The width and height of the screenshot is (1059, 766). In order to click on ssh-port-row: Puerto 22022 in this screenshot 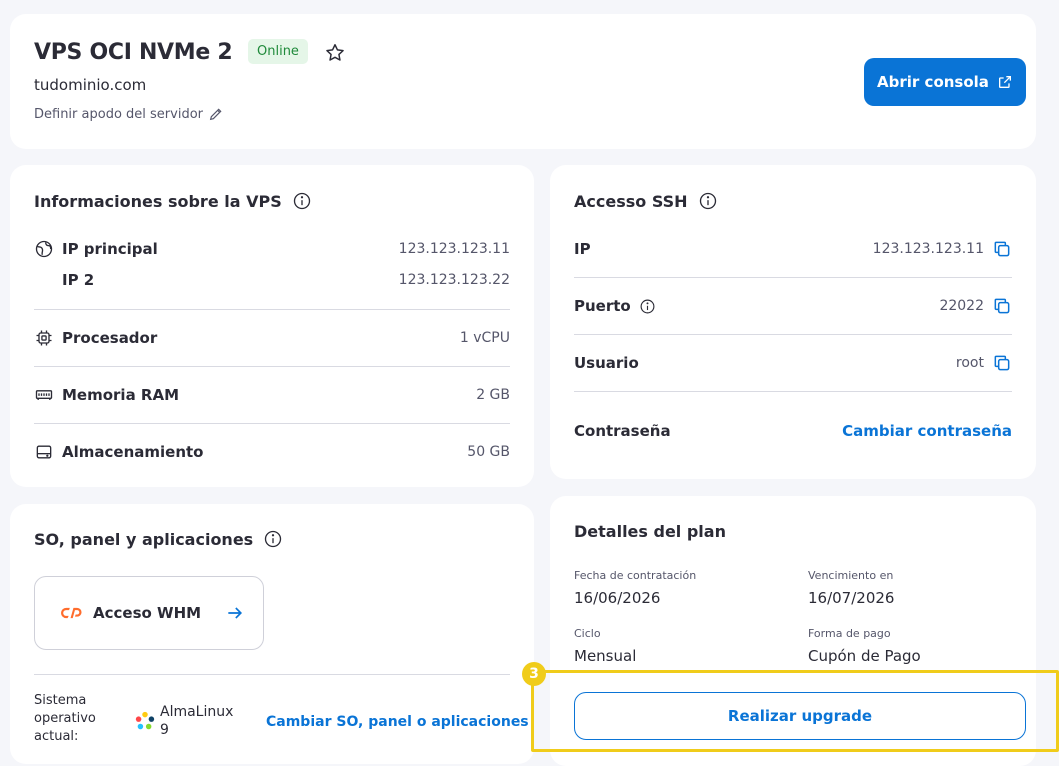, I will do `click(793, 306)`.